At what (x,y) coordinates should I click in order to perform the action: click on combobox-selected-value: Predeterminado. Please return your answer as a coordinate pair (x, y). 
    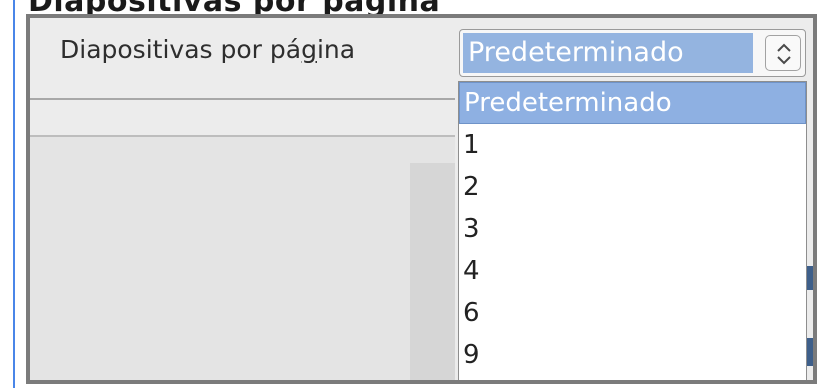
    Looking at the image, I should click on (608, 53).